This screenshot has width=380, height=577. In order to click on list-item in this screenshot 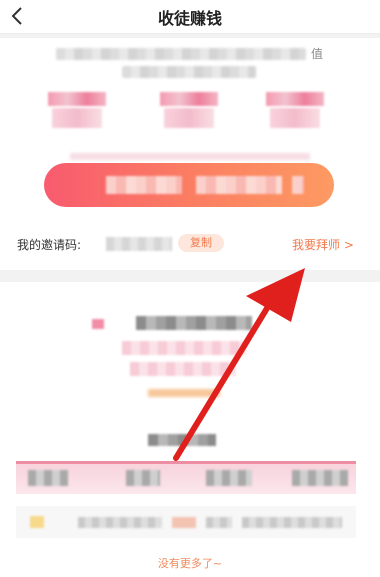, I will do `click(186, 522)`.